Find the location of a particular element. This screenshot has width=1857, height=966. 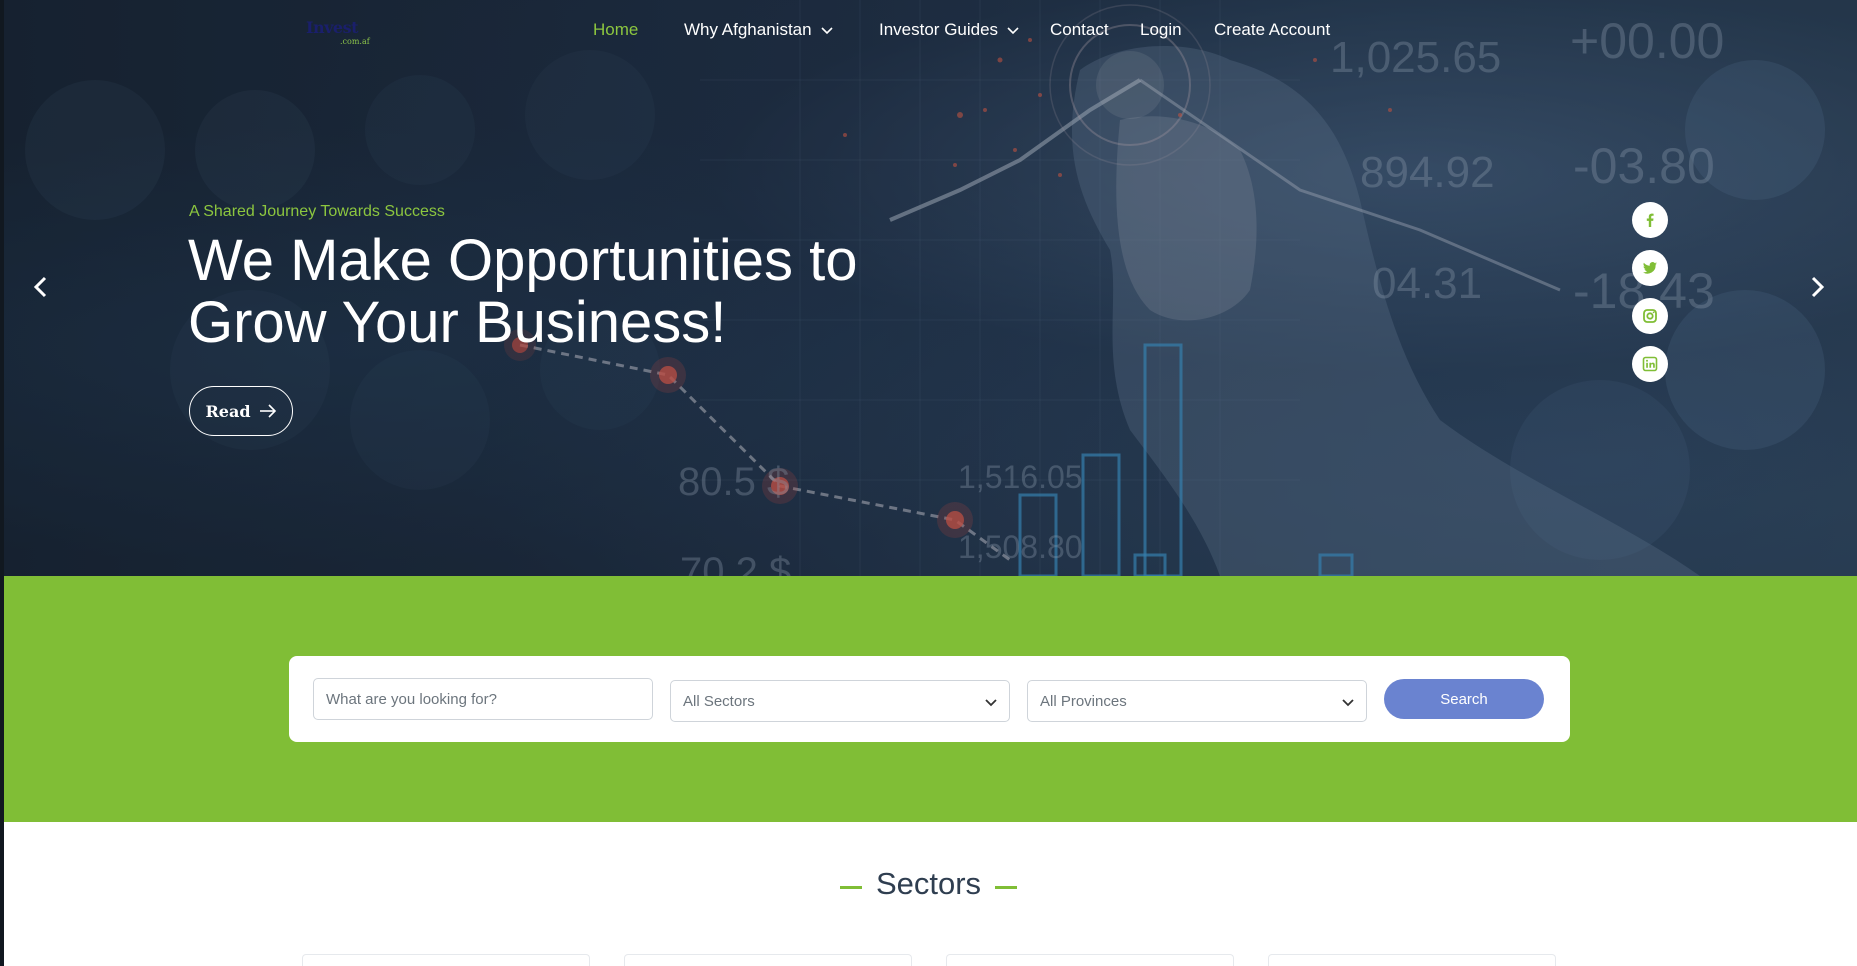

sector-select: All Sectors is located at coordinates (840, 701).